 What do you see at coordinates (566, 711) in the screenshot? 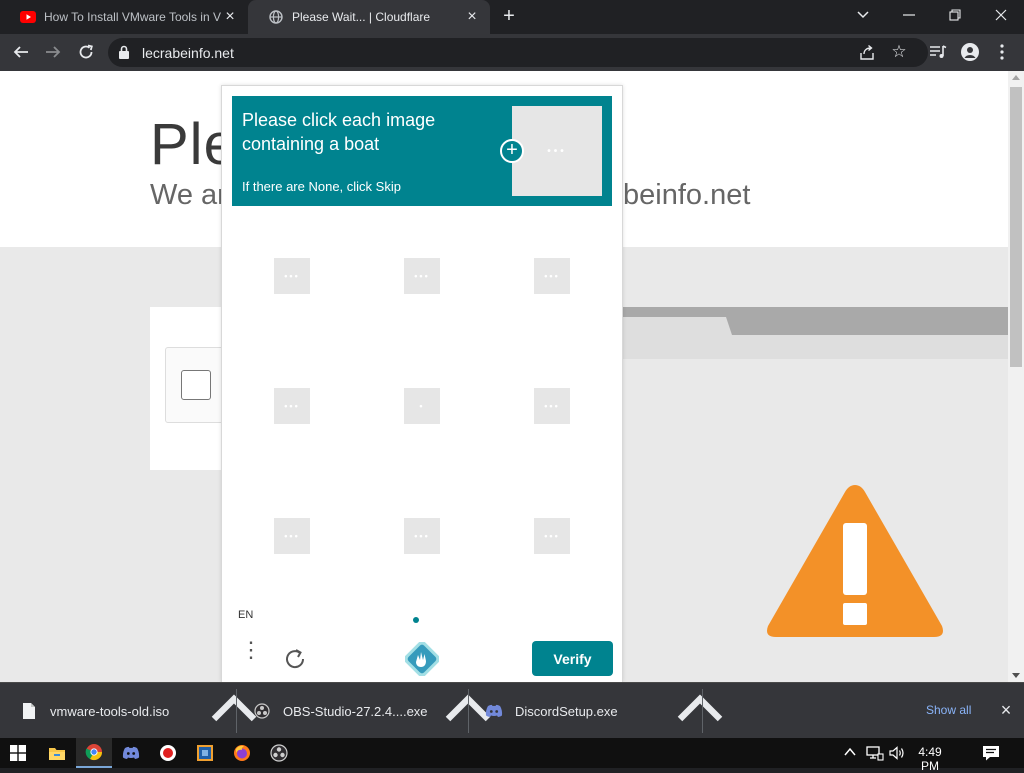
I see `download-filename: DiscordSetup.exe` at bounding box center [566, 711].